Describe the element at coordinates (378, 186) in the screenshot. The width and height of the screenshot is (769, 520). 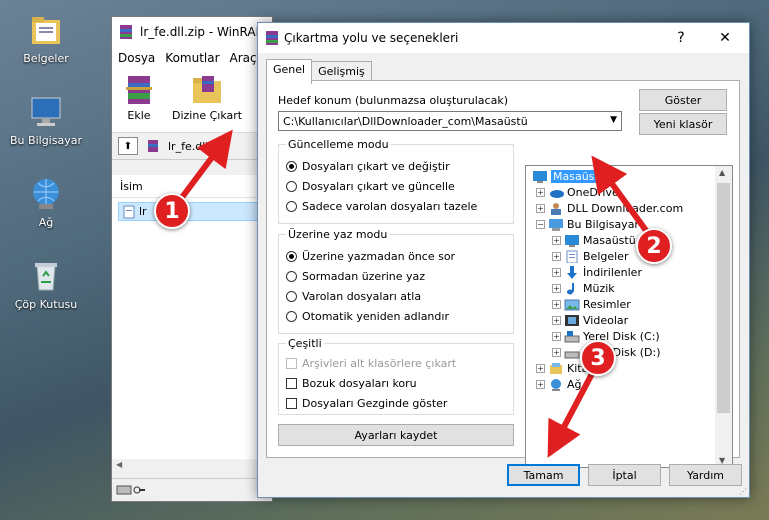
I see `option-label: Dosyaları çıkart ve güncelle` at that location.